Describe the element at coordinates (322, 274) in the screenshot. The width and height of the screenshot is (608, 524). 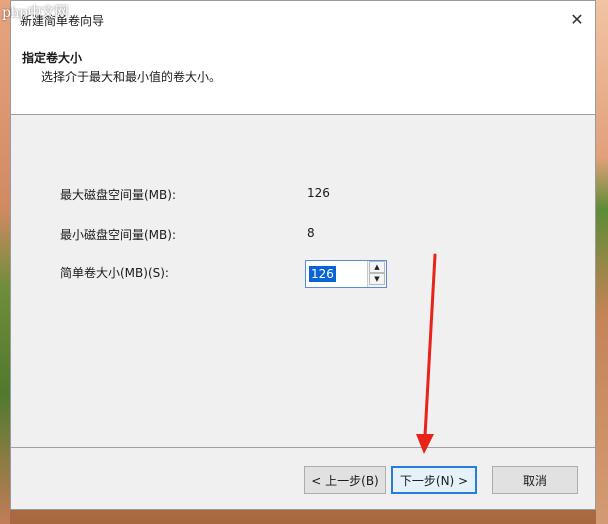
I see `volume-size-input: 126` at that location.